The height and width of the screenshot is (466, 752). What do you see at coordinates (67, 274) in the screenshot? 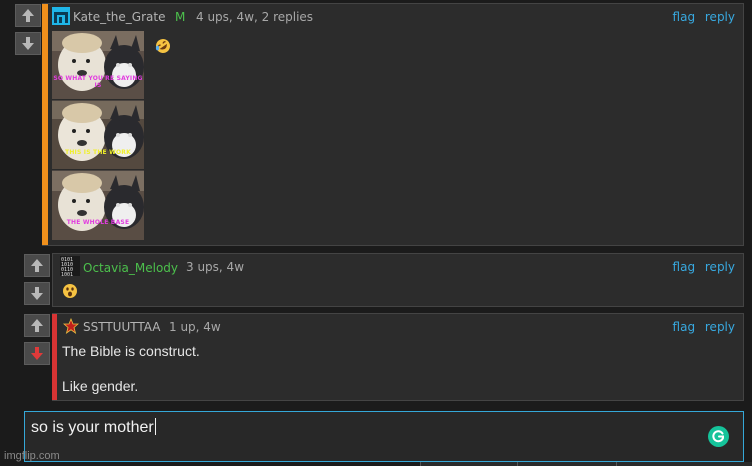
I see `svg-text: 1001` at bounding box center [67, 274].